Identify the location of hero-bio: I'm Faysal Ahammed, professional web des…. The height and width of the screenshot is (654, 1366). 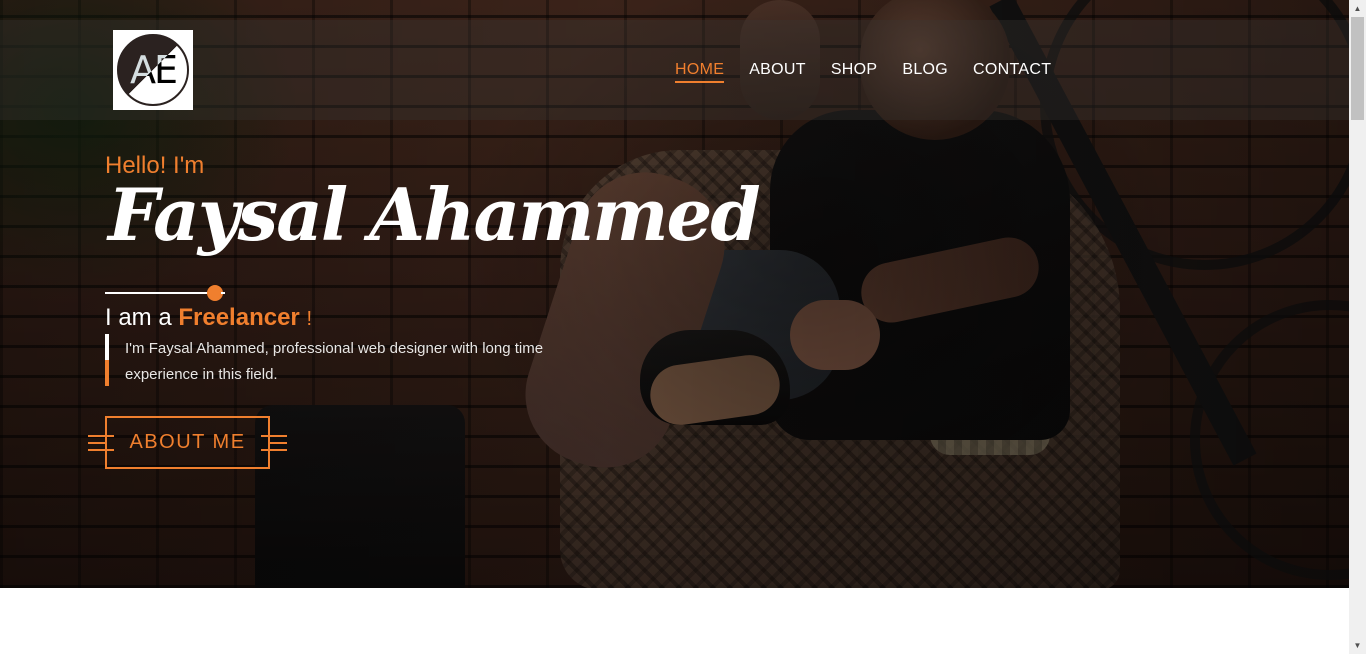
(334, 361).